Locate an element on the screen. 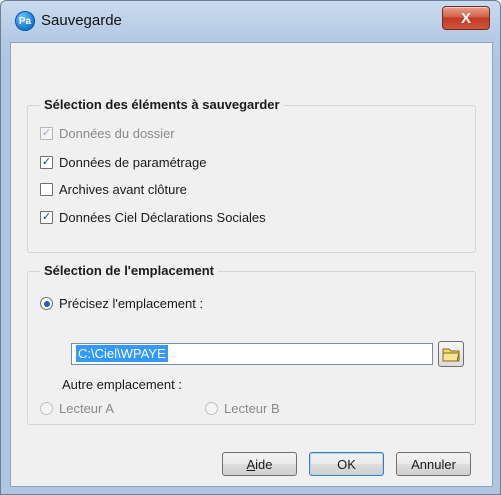  location-group-title: Sélection de l'emplacement is located at coordinates (129, 270).